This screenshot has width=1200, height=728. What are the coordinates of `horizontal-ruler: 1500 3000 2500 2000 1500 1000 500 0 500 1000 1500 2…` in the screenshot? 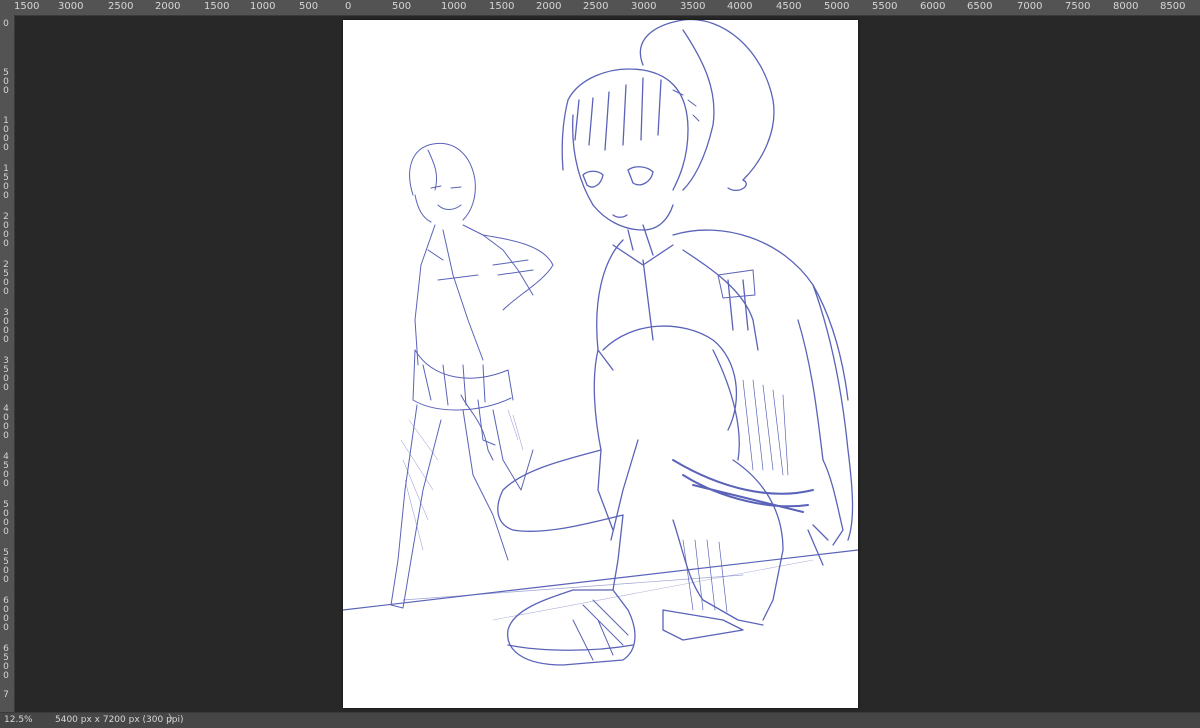 It's located at (600, 8).